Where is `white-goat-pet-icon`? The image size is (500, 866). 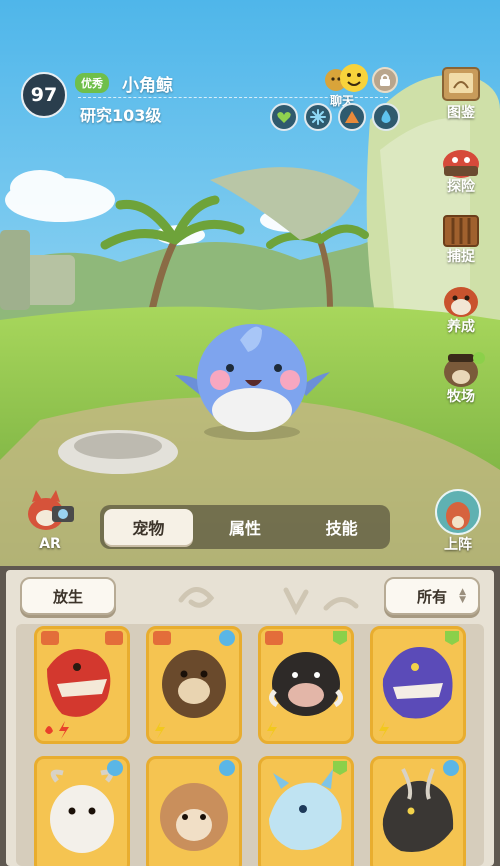
white-goat-pet-icon is located at coordinates (86, 806).